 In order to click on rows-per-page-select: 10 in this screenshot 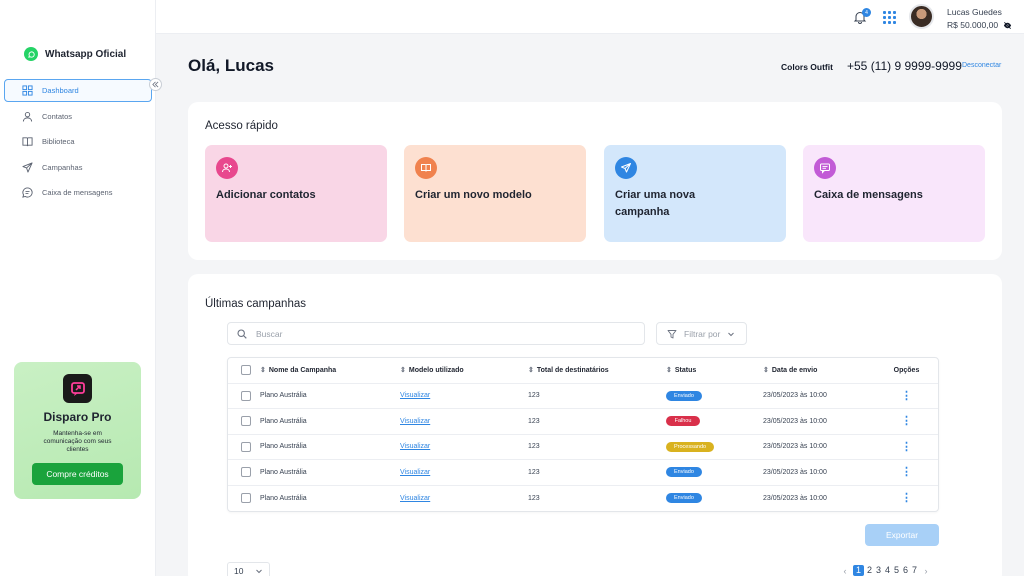, I will do `click(248, 569)`.